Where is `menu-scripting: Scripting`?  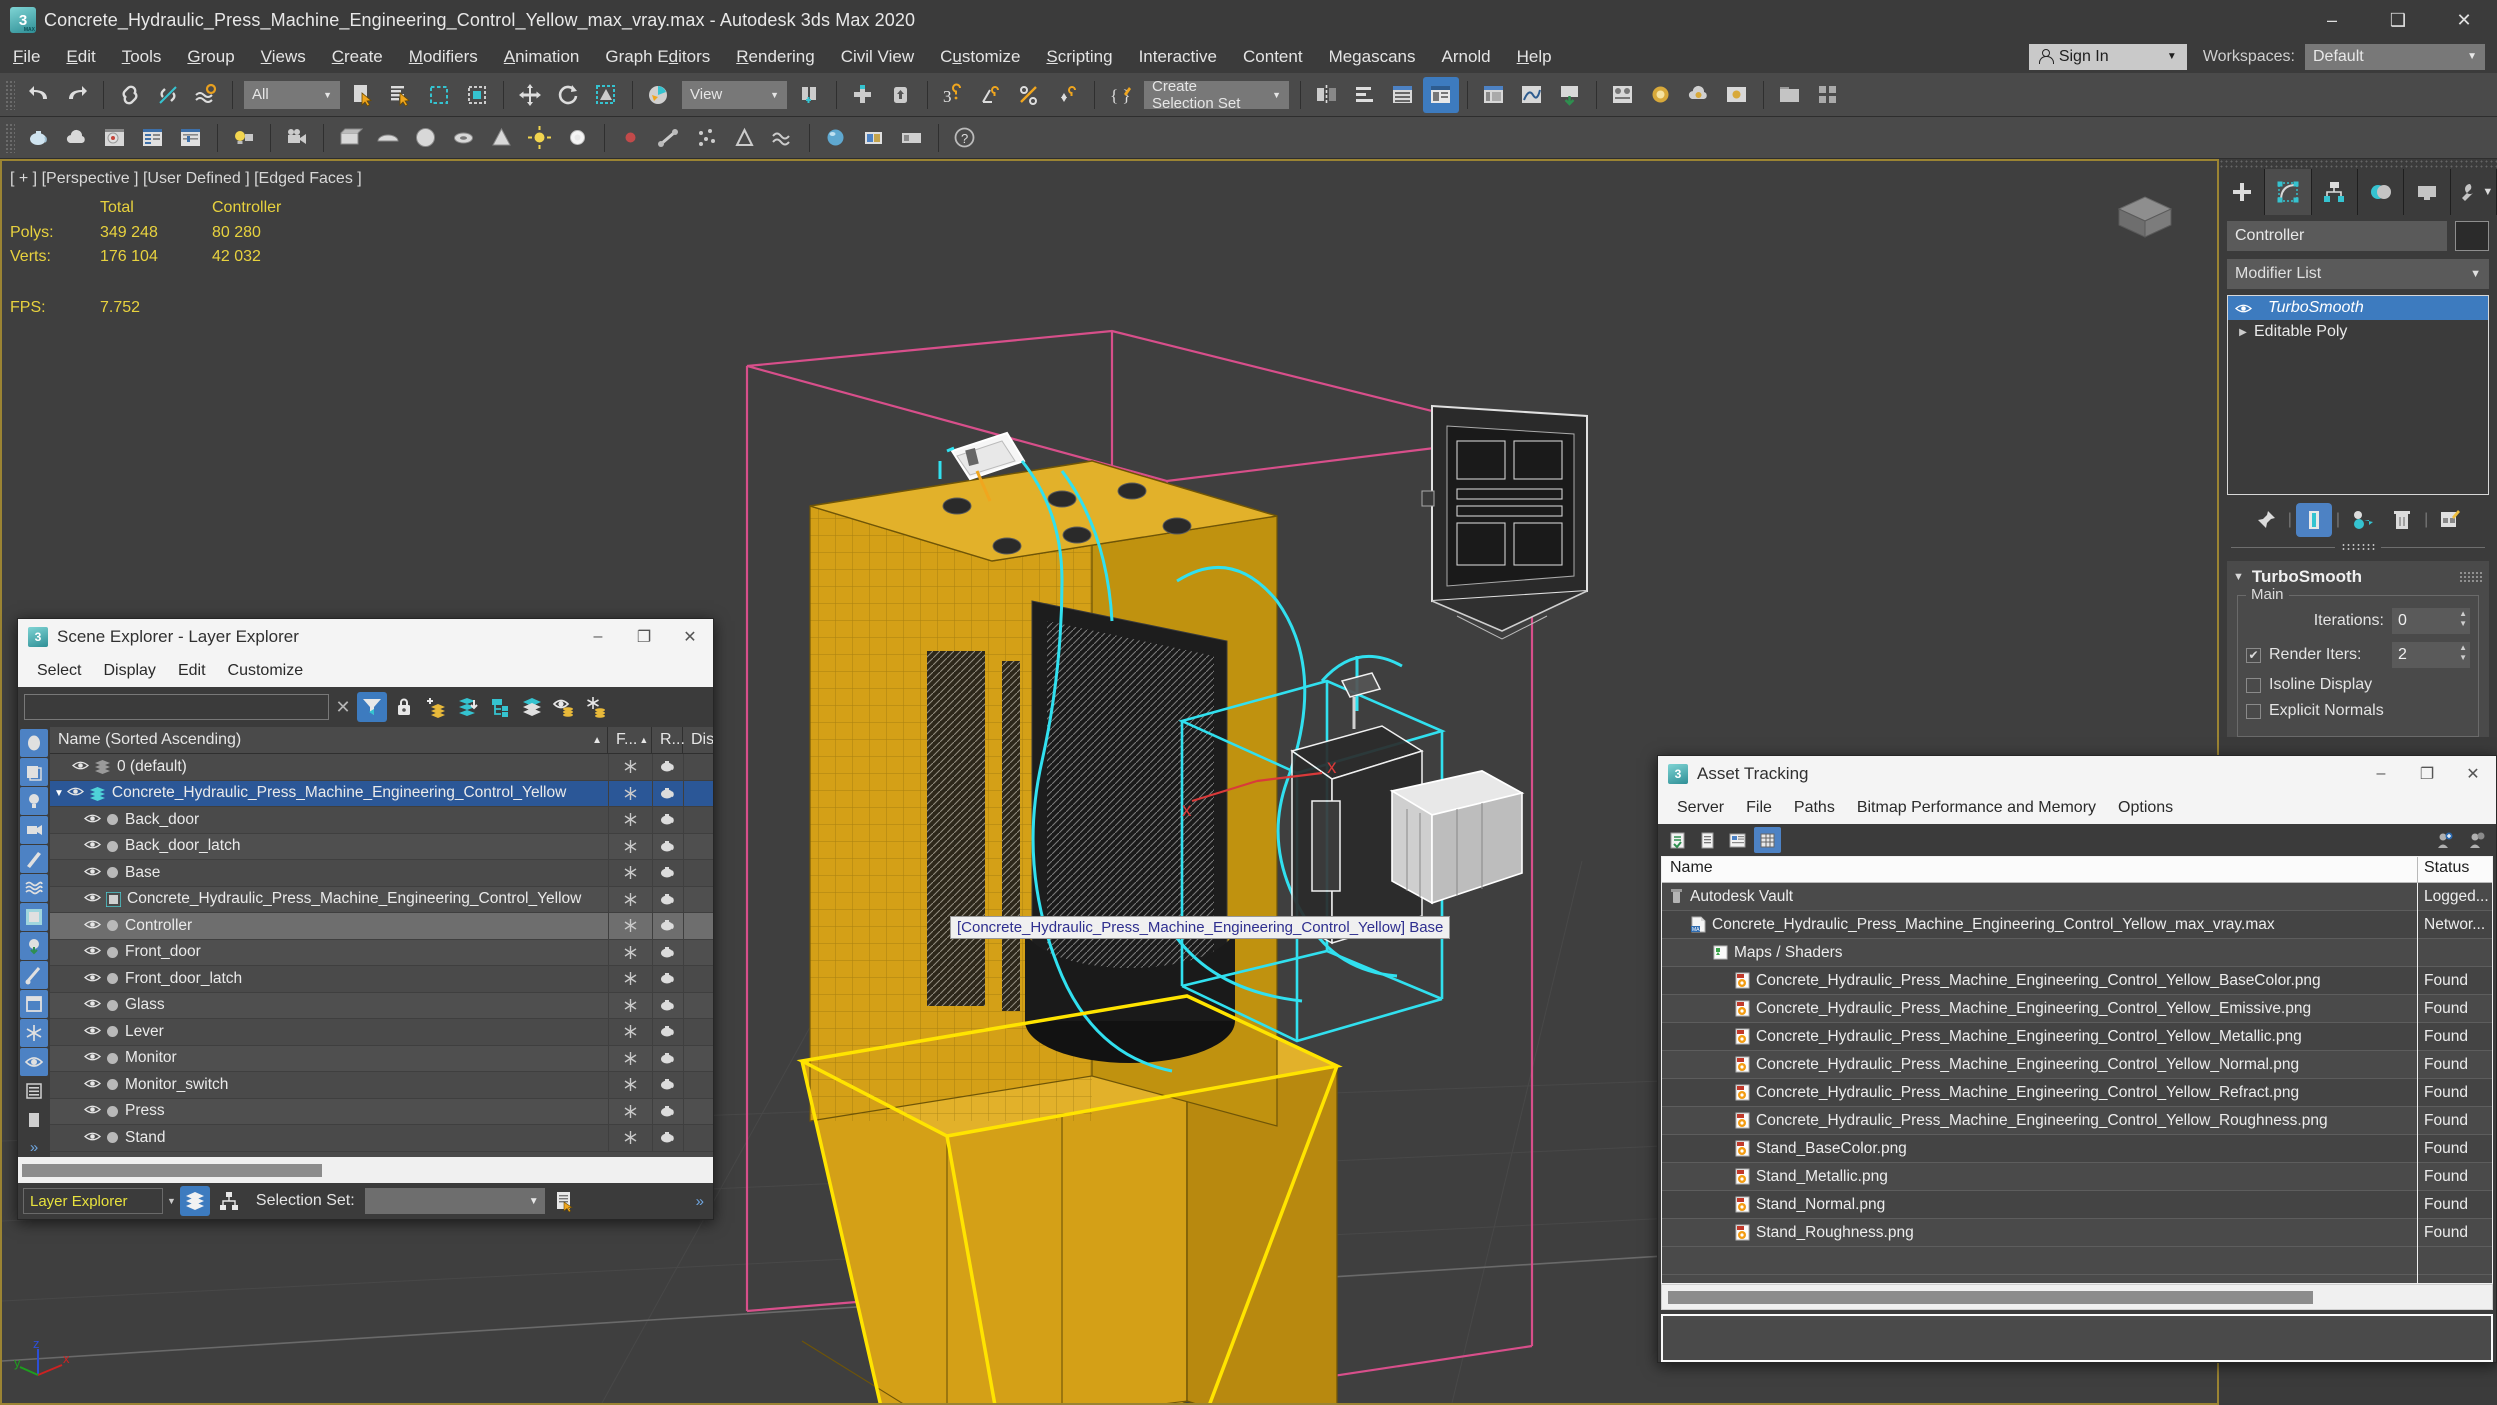 menu-scripting: Scripting is located at coordinates (1079, 57).